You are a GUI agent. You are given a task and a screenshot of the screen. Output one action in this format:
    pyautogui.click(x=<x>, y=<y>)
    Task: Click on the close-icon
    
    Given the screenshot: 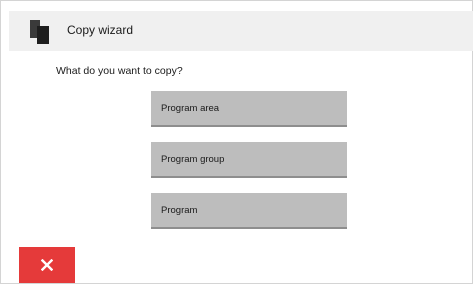 What is the action you would take?
    pyautogui.click(x=47, y=265)
    